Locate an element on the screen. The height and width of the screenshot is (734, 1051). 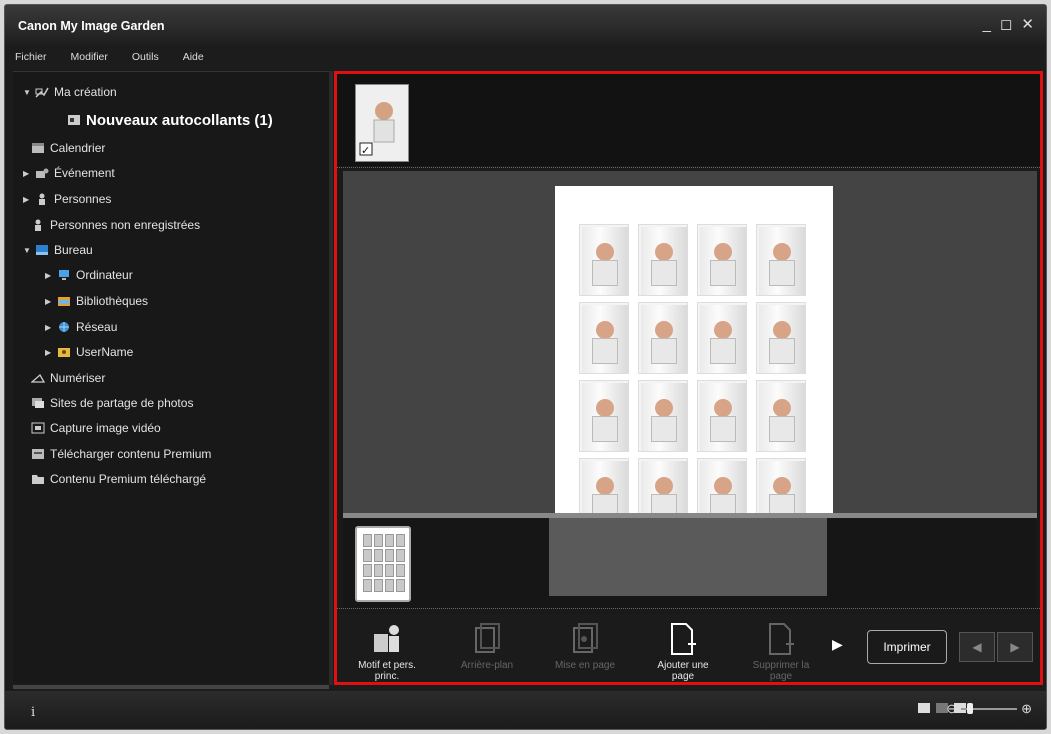
menu-fichier: Fichier is located at coordinates (31, 60).